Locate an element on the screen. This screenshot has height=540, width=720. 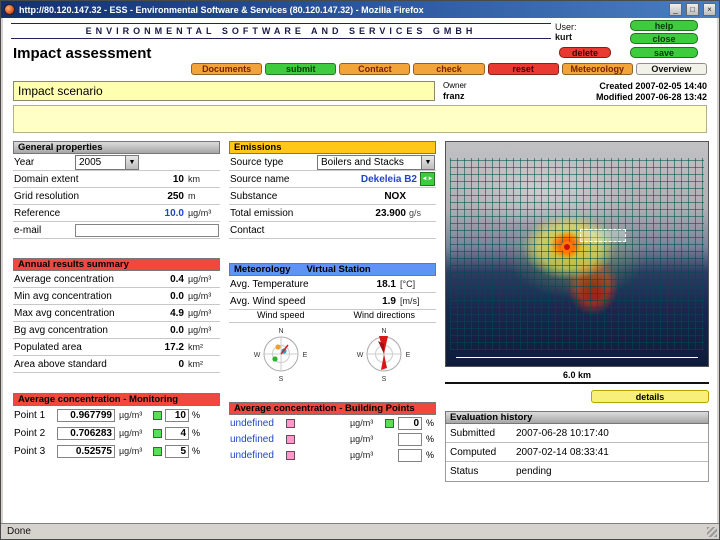
source-type-select: Boilers and Stacks ▼ is located at coordinates (376, 162).